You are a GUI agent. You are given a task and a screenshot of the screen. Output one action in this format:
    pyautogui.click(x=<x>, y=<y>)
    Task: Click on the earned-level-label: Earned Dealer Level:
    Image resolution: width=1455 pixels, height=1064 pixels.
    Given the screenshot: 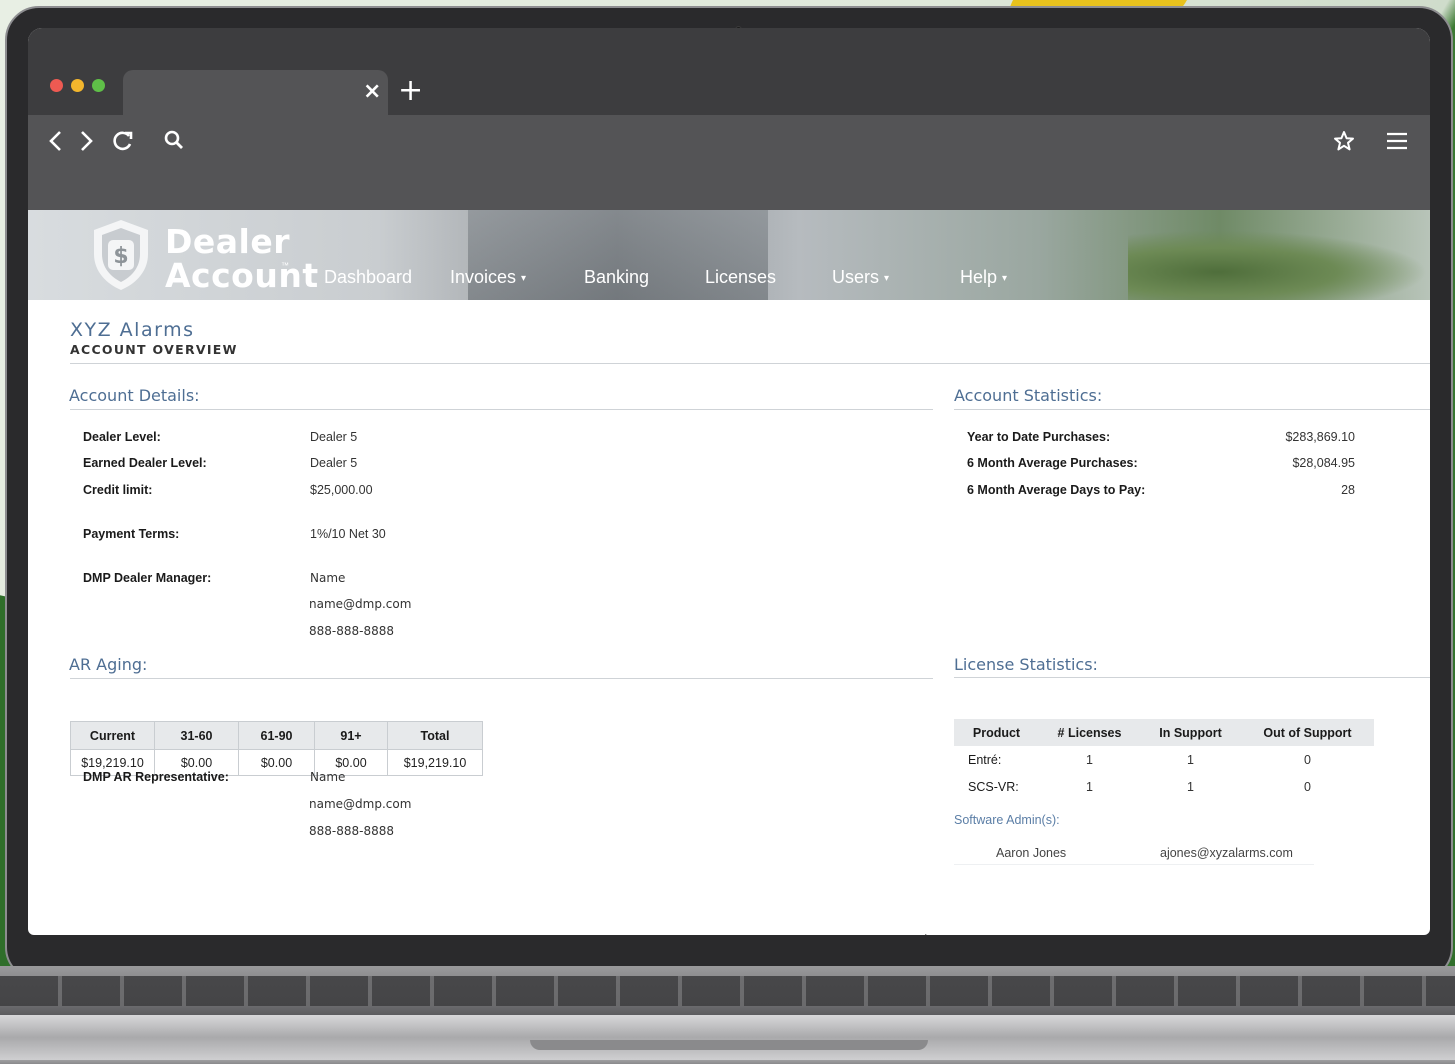 What is the action you would take?
    pyautogui.click(x=145, y=463)
    